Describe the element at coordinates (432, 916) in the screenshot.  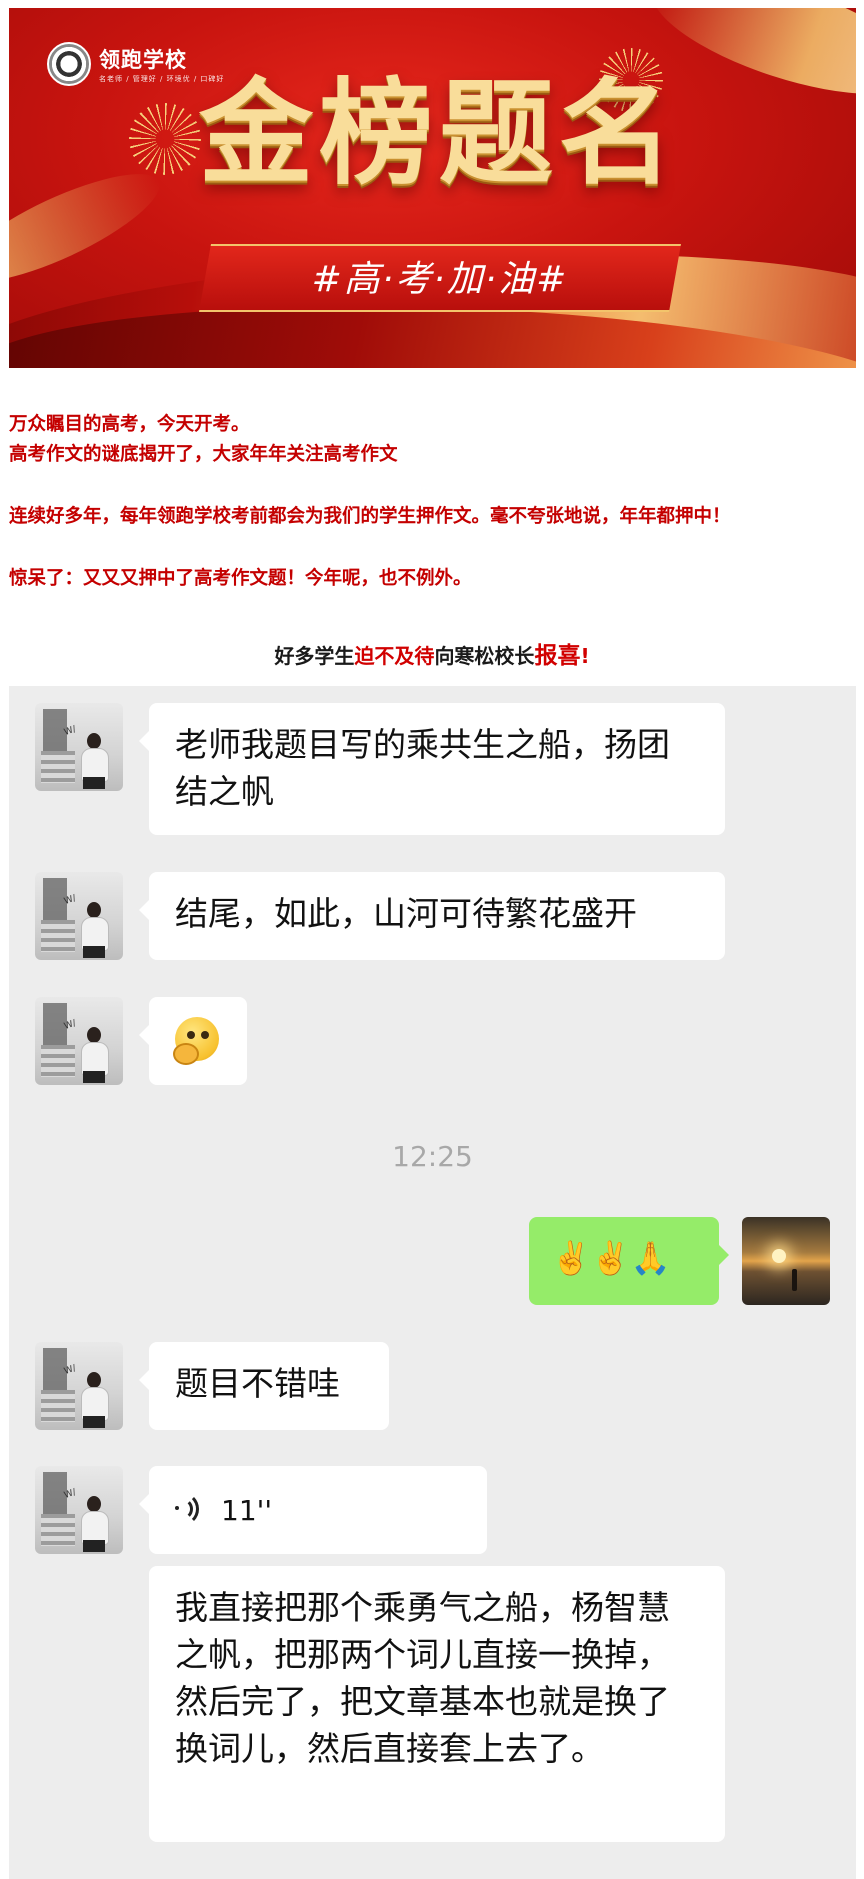
I see `chat-bubble: 结尾，如此，山河可待繁花盛开` at that location.